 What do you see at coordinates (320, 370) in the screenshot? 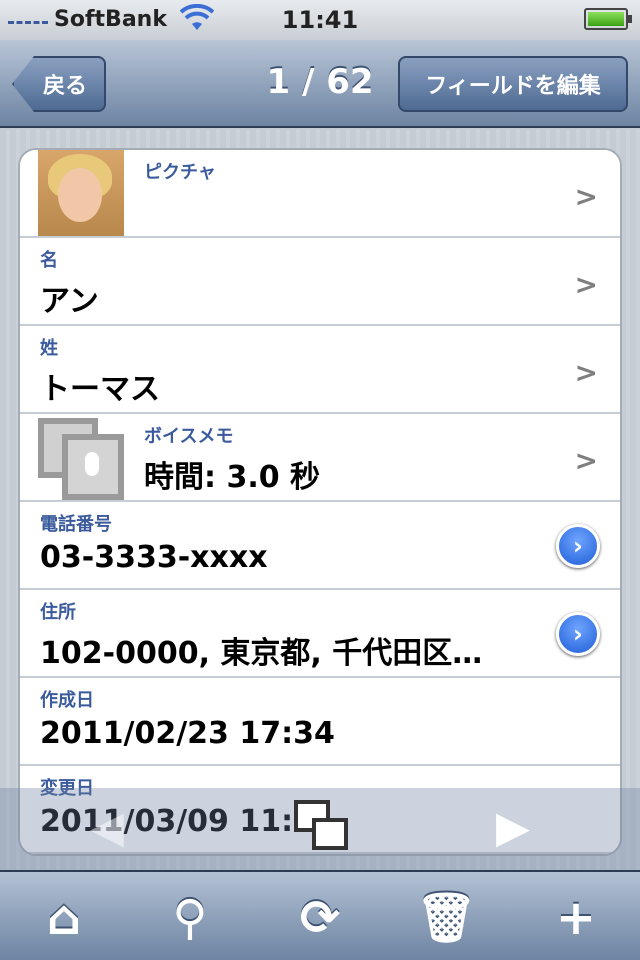
I see `field-row-last-name: 姓 トーマス >` at bounding box center [320, 370].